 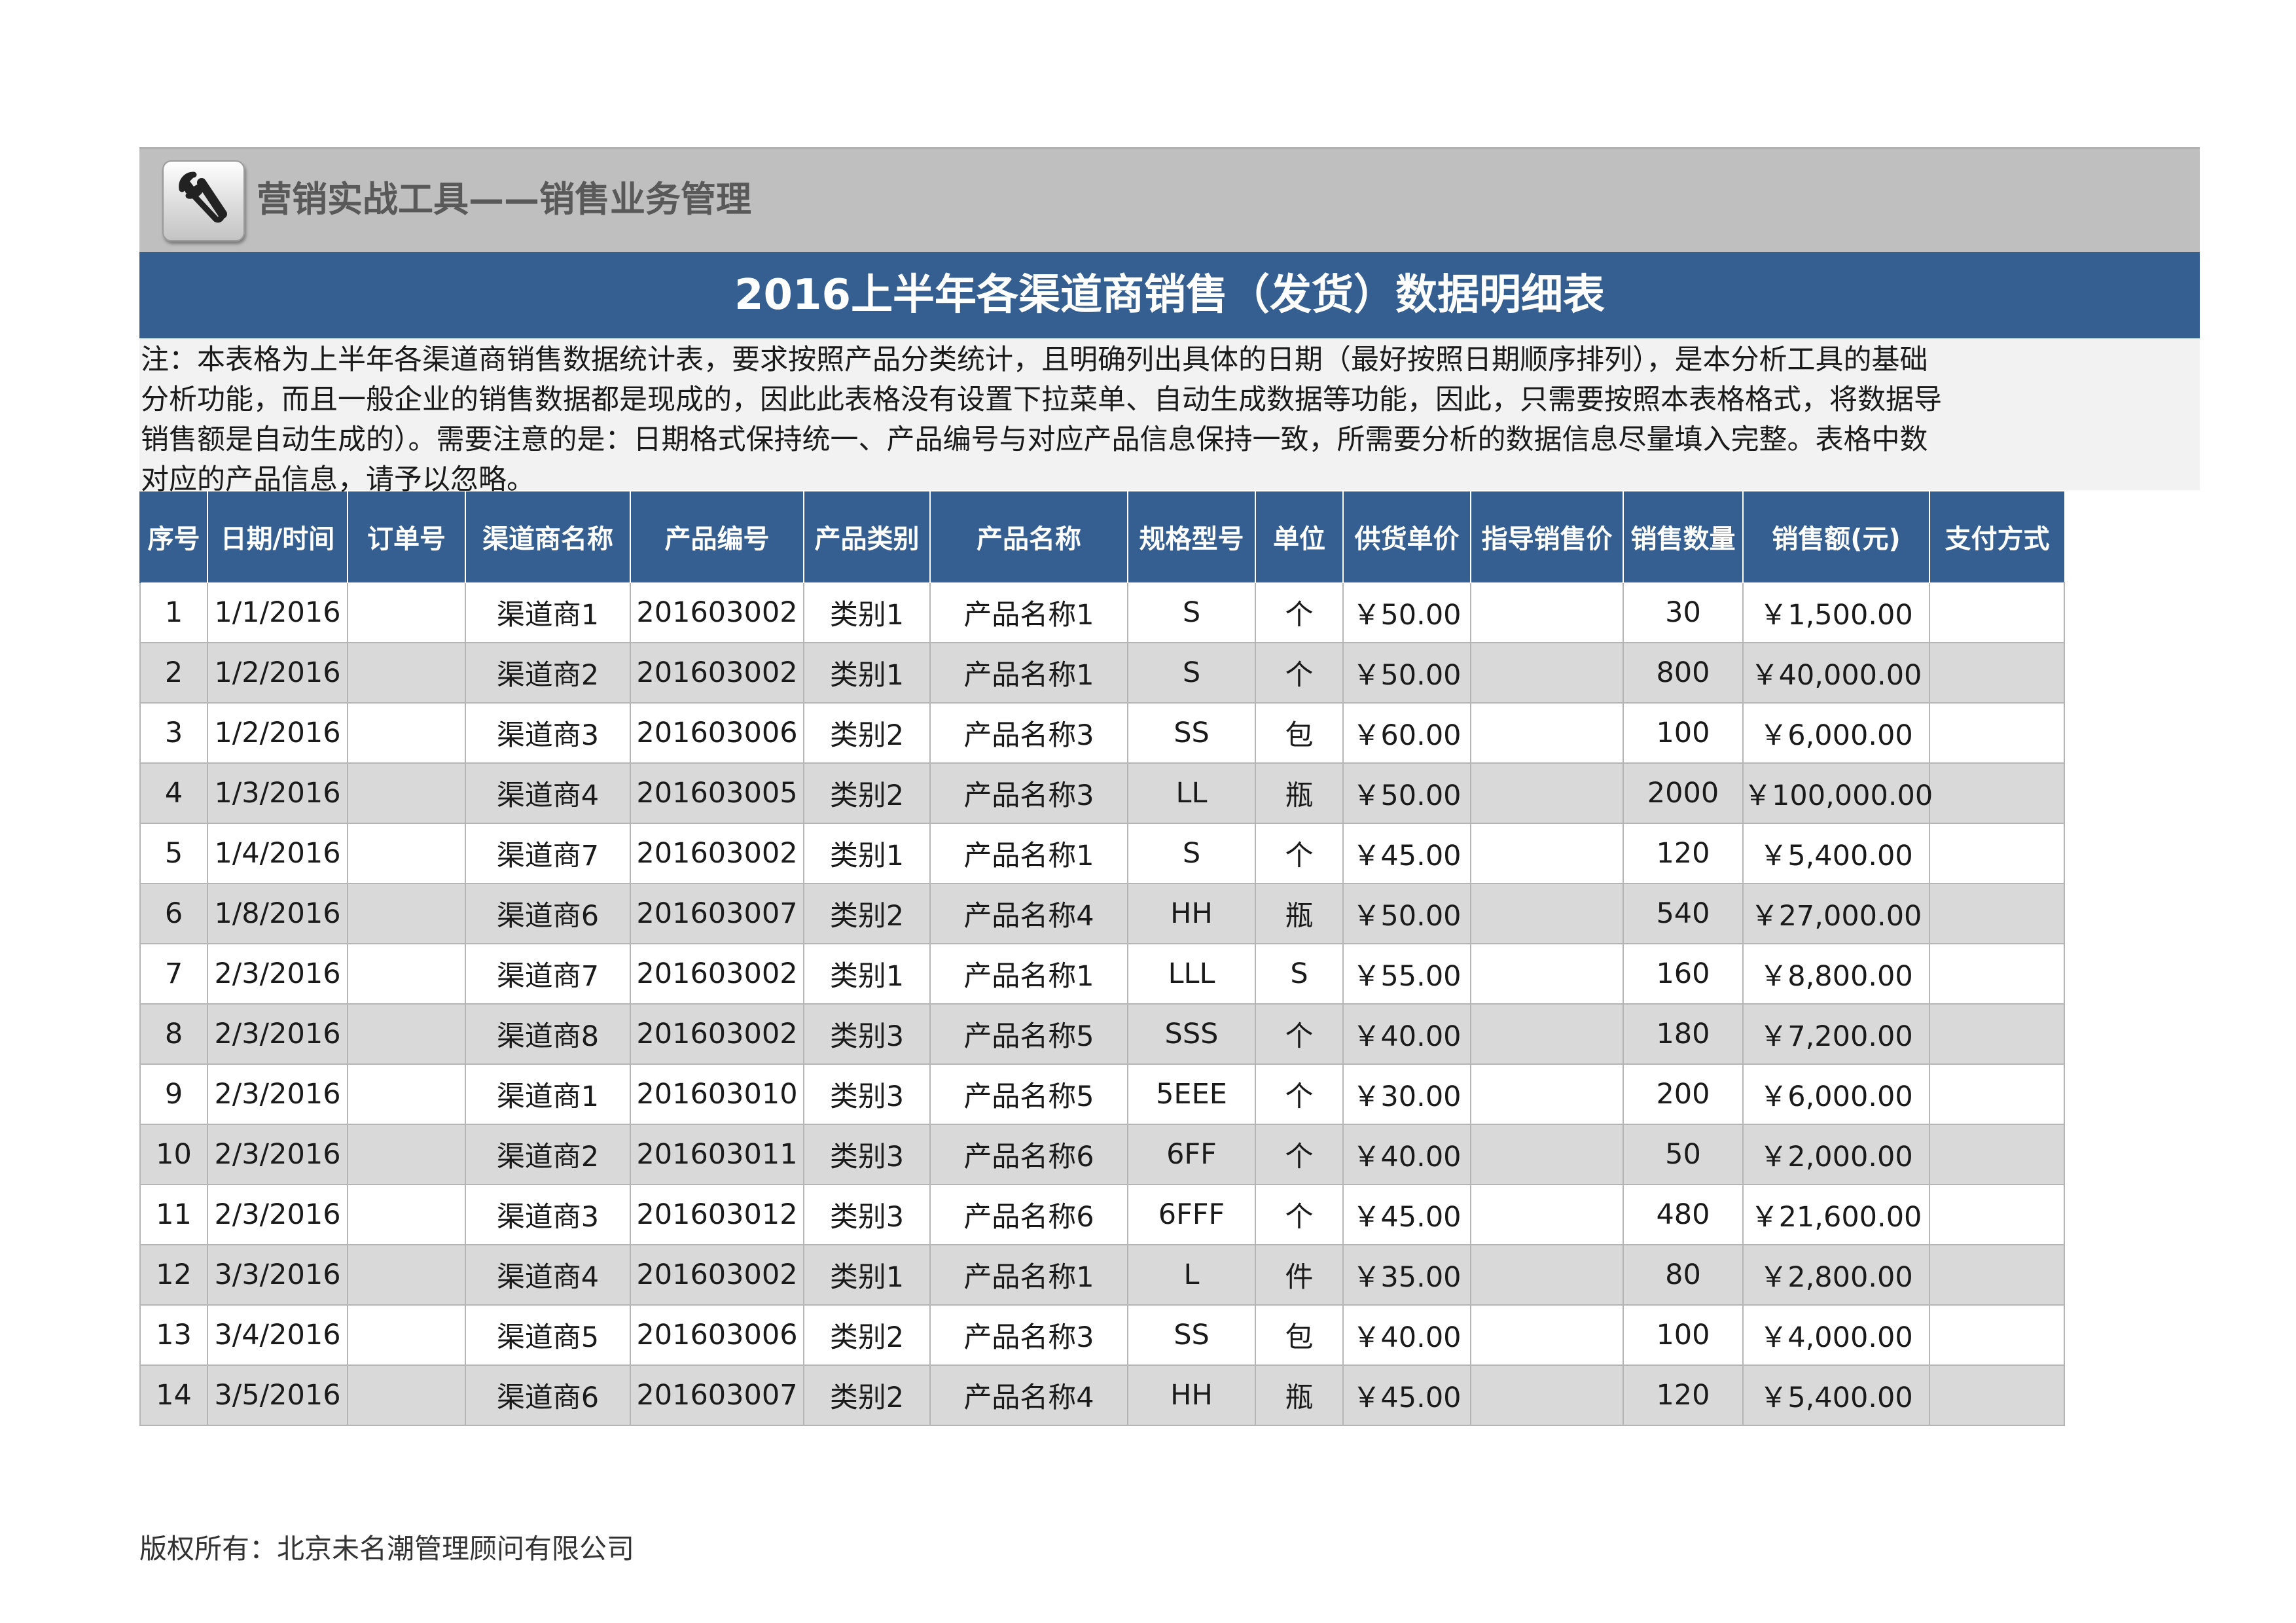 What do you see at coordinates (1836, 913) in the screenshot?
I see `table-cell: ￥27,000.00` at bounding box center [1836, 913].